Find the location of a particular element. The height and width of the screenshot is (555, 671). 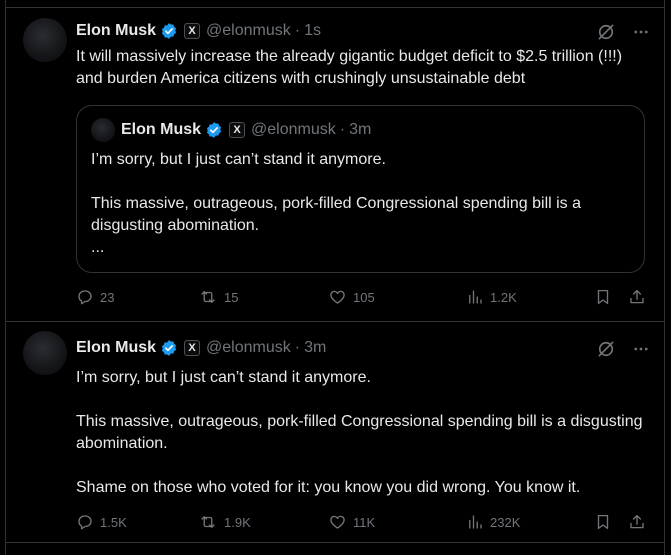

view-count: 1.2K is located at coordinates (503, 297).